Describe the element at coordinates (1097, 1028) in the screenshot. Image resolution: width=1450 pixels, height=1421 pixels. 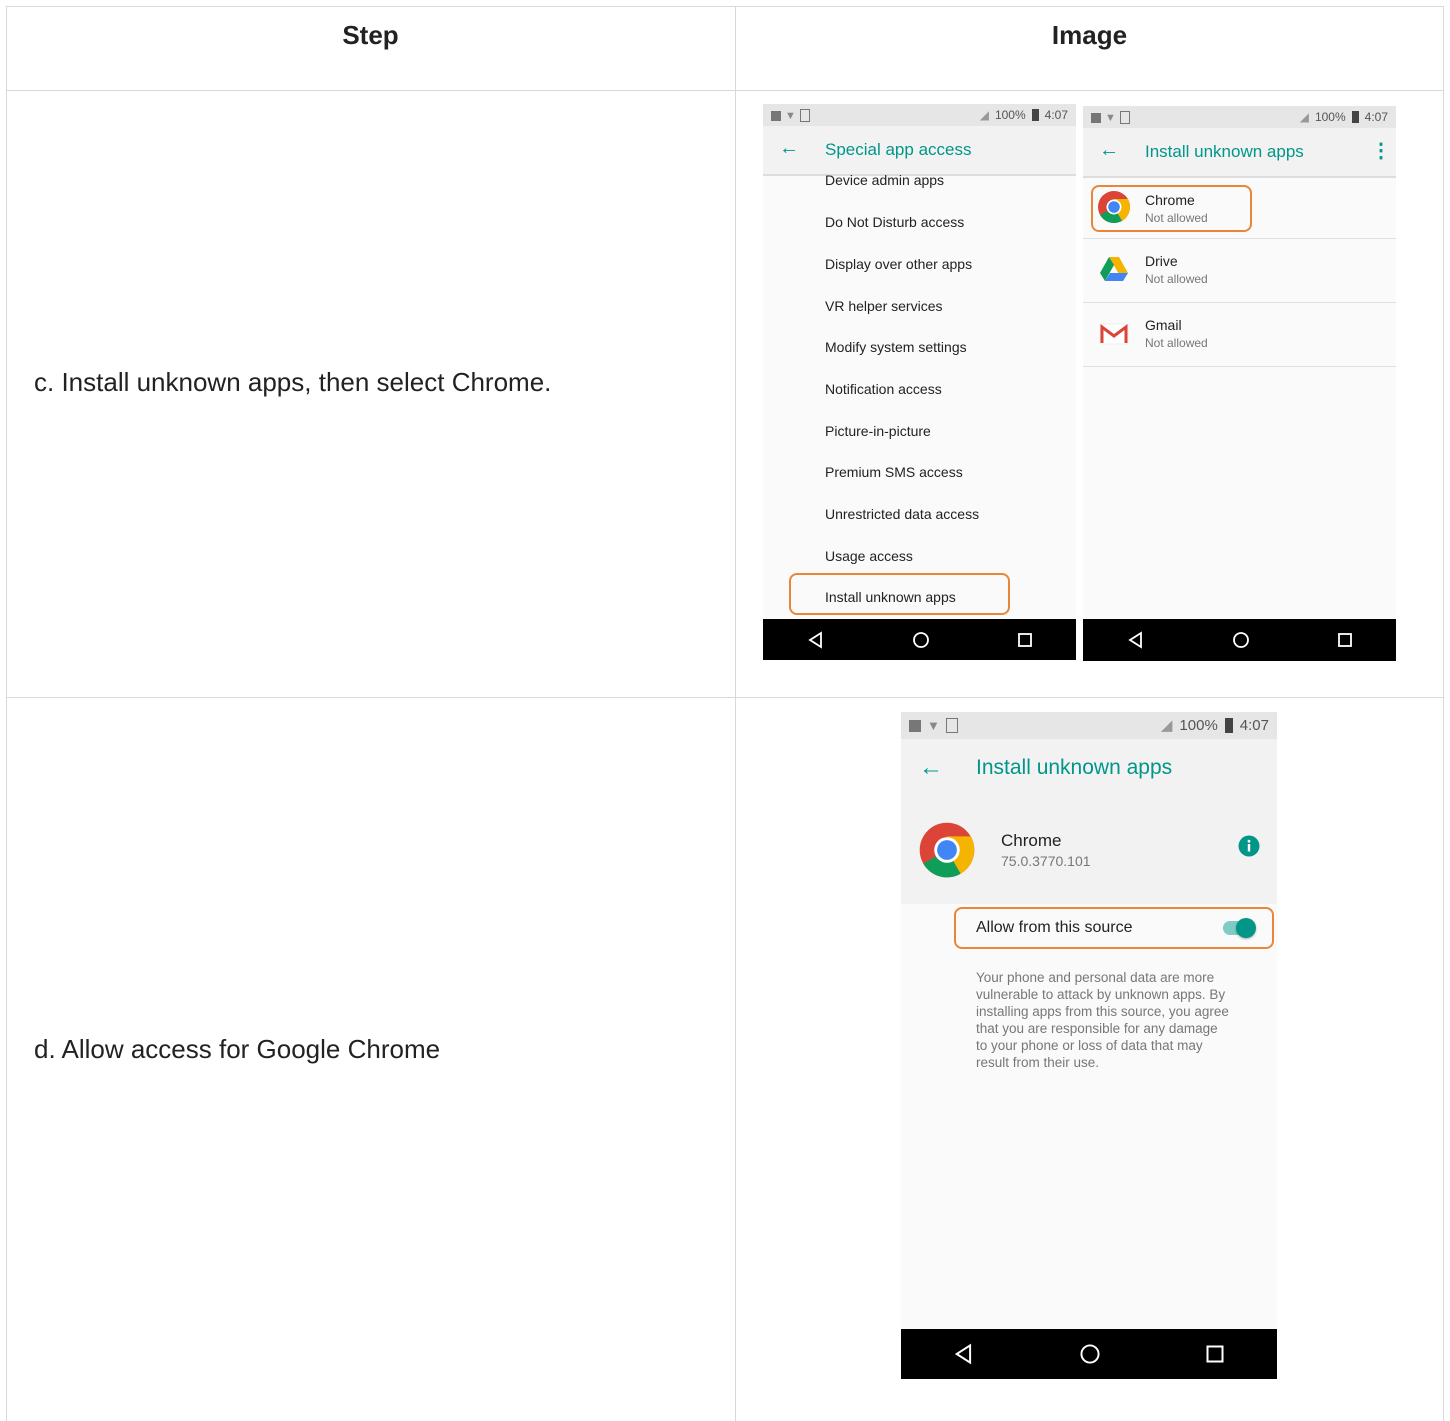
I see `warning-line: that you are responsible for any damage` at that location.